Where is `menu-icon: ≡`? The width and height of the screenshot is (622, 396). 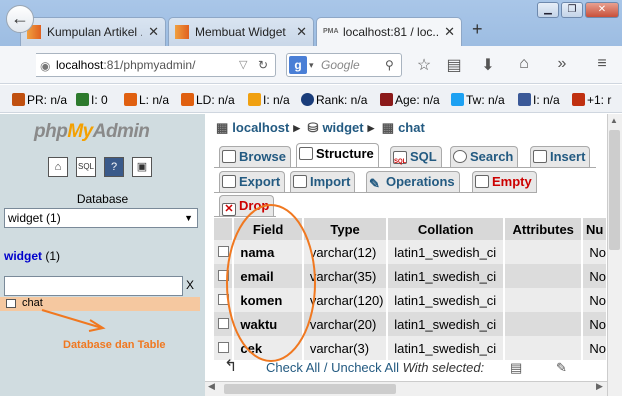 menu-icon: ≡ is located at coordinates (602, 64).